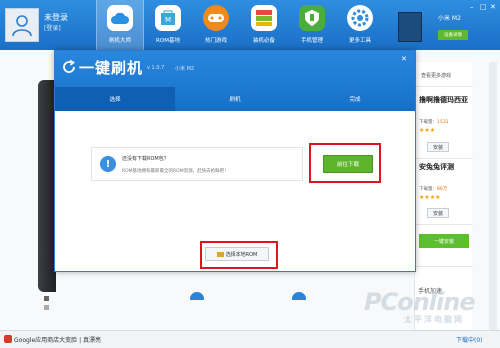 The width and height of the screenshot is (500, 348). Describe the element at coordinates (175, 171) in the screenshot. I see `info-description: ROM基地拥有最新最全的ROM资源，赶快去抢鲜吧！` at that location.